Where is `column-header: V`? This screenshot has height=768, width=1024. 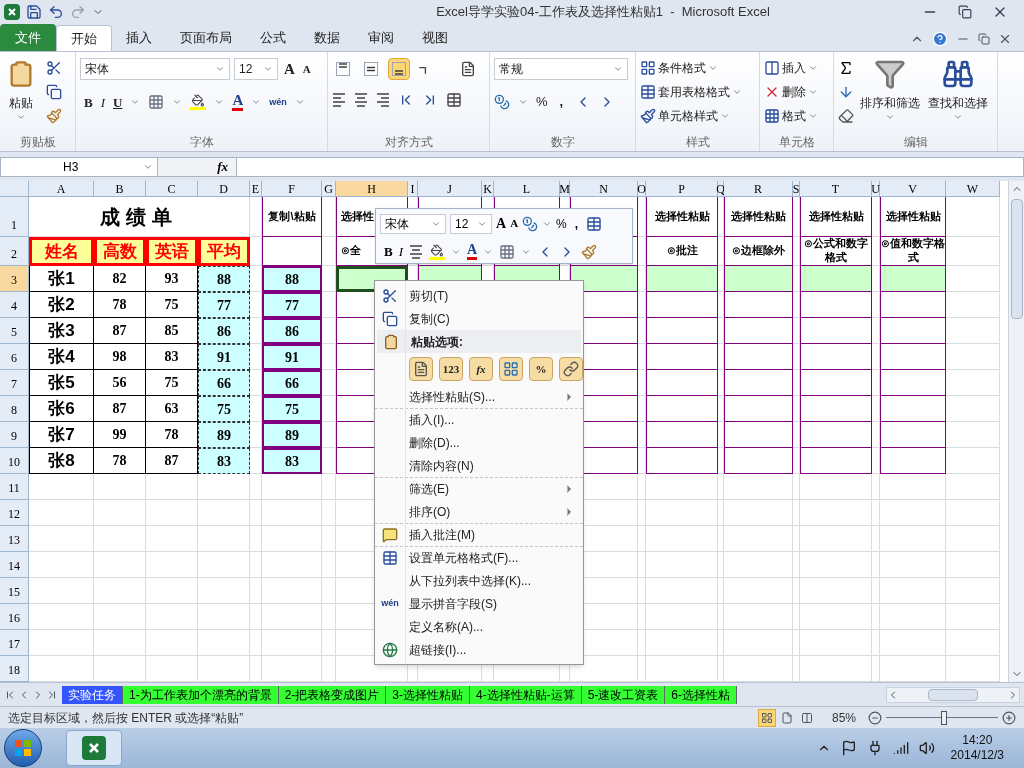 column-header: V is located at coordinates (913, 189).